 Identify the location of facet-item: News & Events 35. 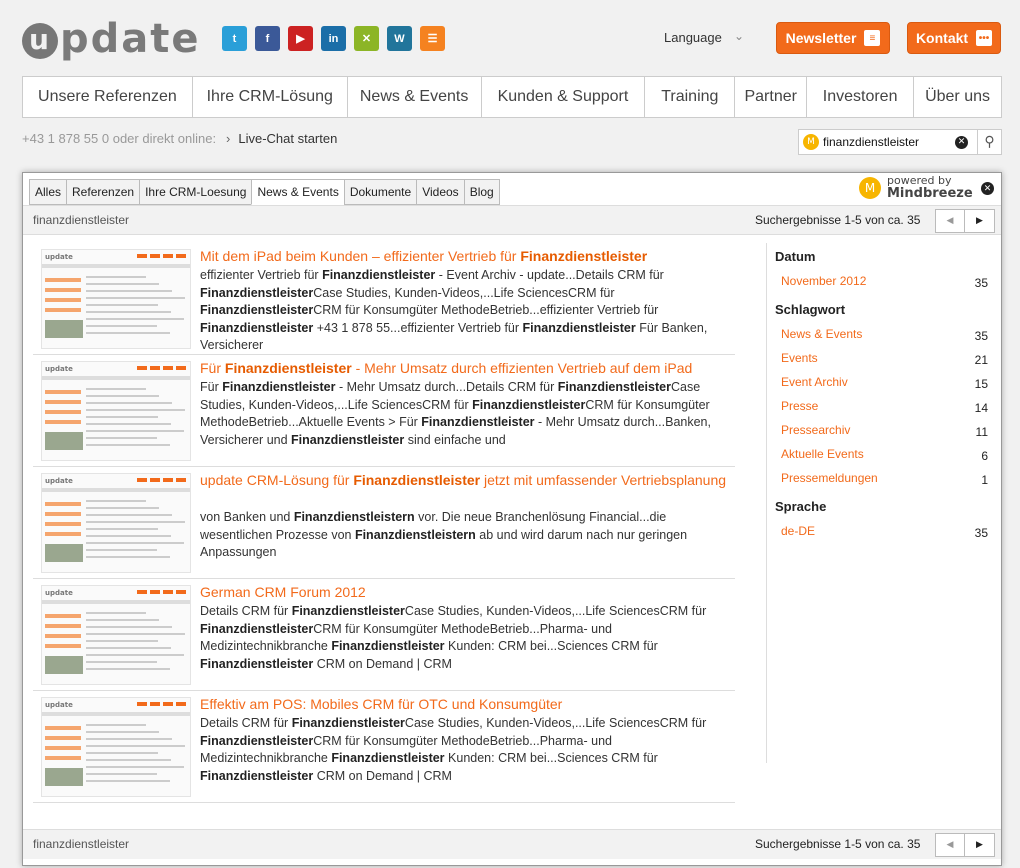
(877, 337).